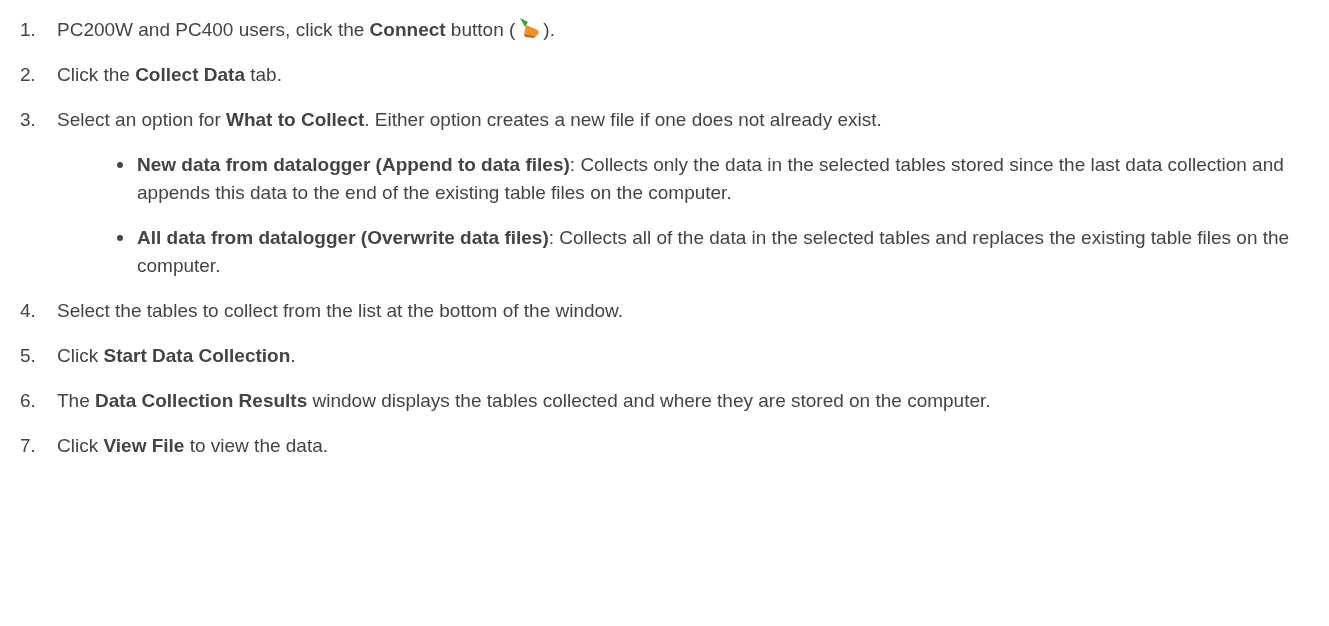 The width and height of the screenshot is (1329, 626). I want to click on step-text: Select an option for What to Collect. Either option creates a new file if one does not already exist., so click(470, 120).